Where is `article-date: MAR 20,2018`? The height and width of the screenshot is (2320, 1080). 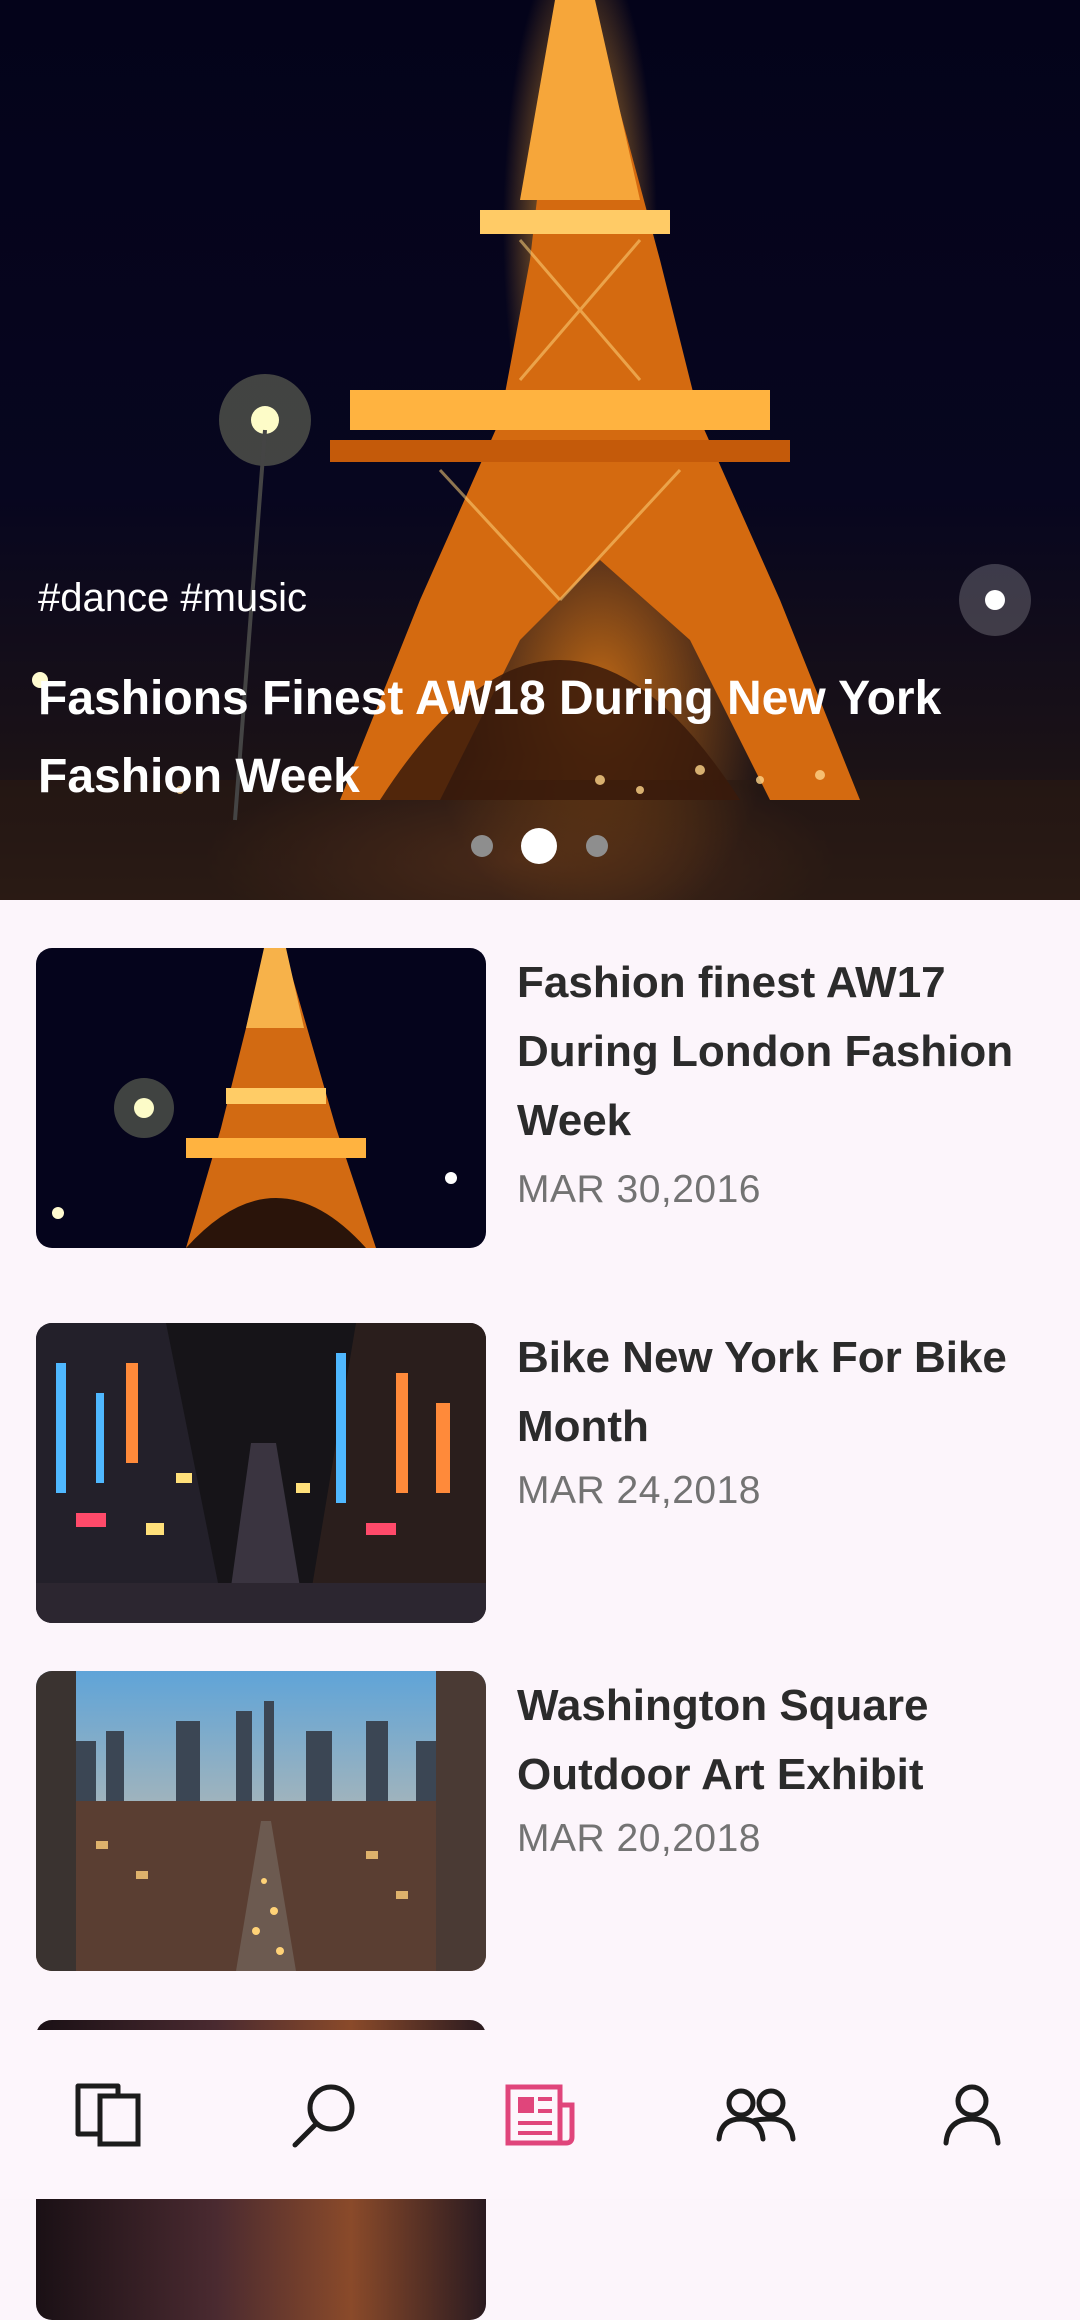
article-date: MAR 20,2018 is located at coordinates (639, 1838).